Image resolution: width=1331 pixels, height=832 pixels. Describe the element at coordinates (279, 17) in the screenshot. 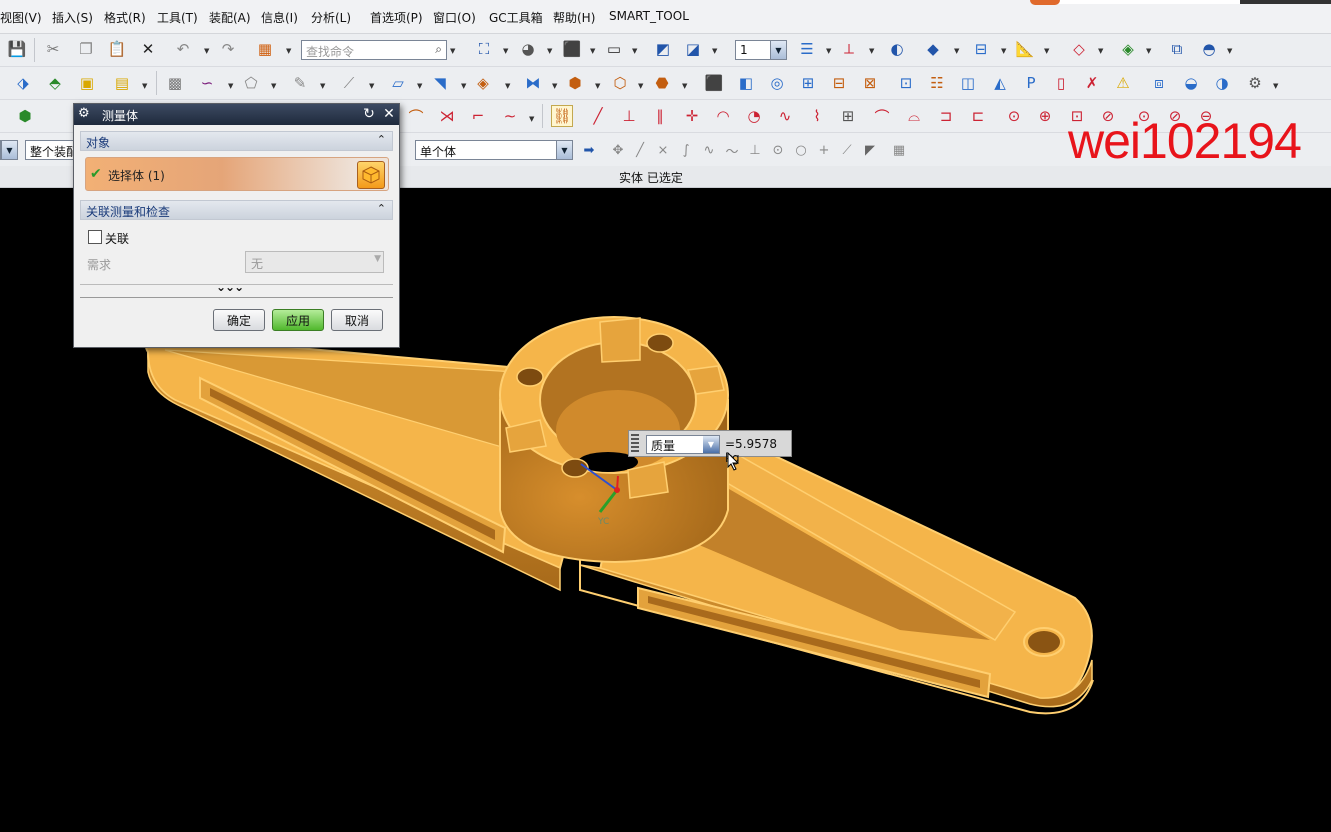

I see `menu-info: 信息(I)` at that location.